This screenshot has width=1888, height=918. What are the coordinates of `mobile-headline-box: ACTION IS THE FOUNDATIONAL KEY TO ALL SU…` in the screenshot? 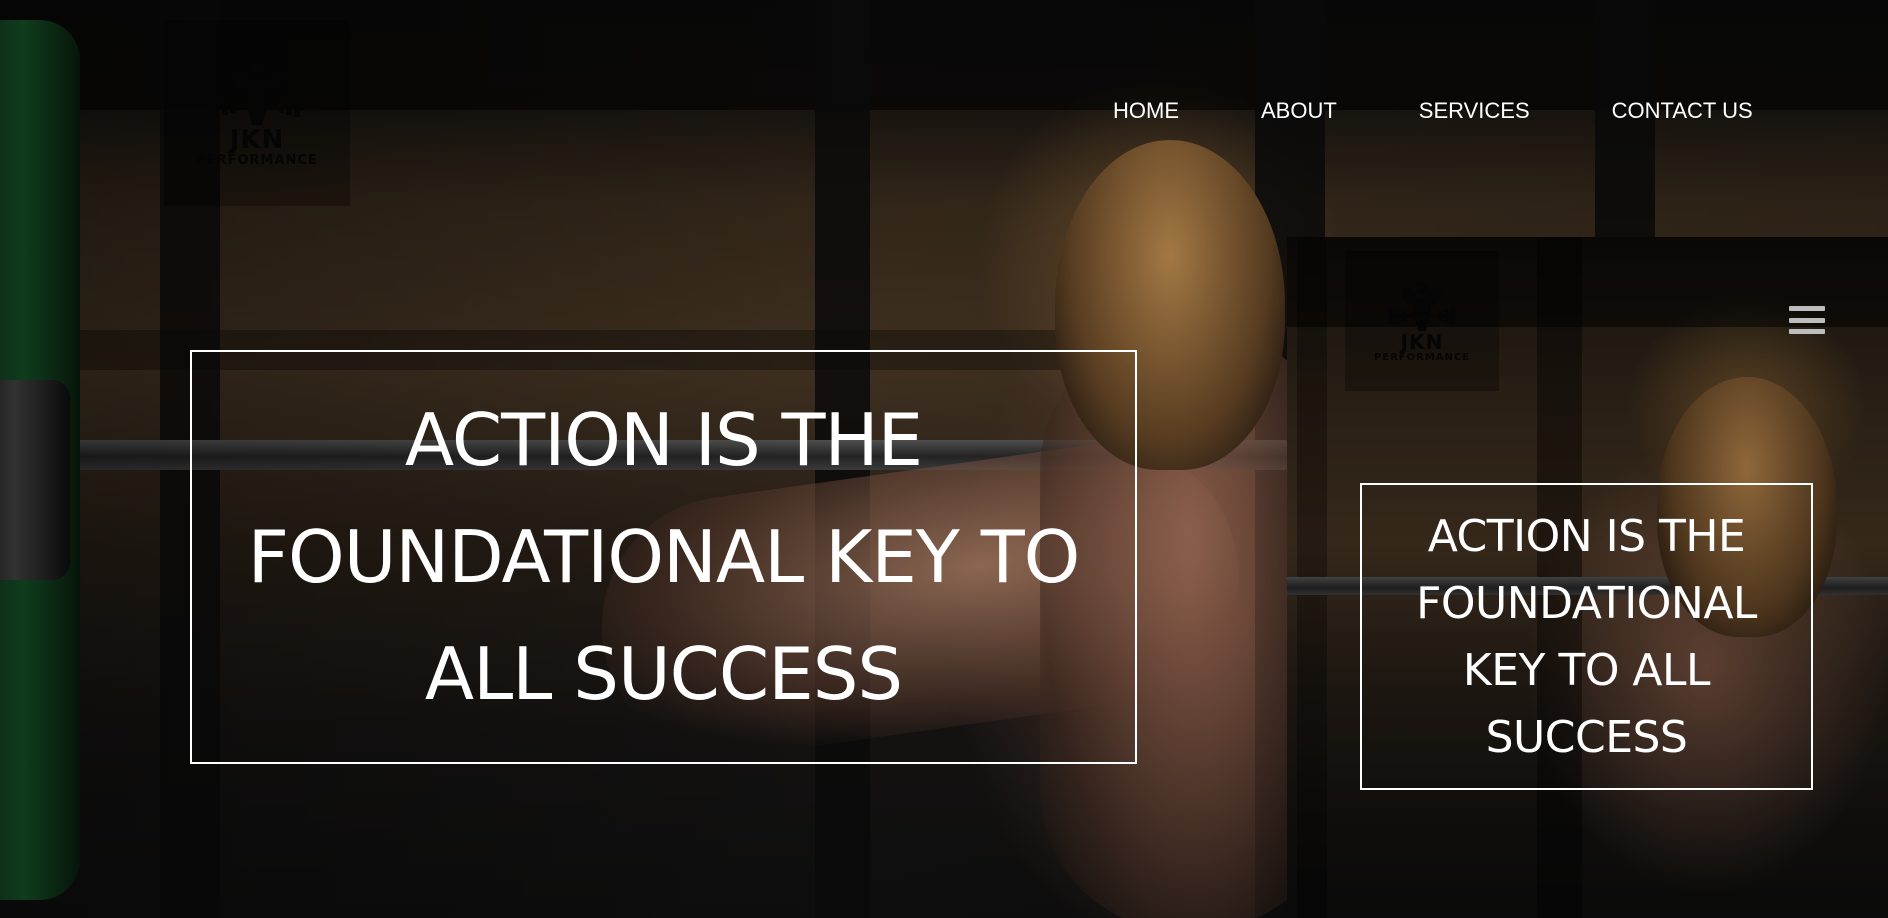 It's located at (1586, 636).